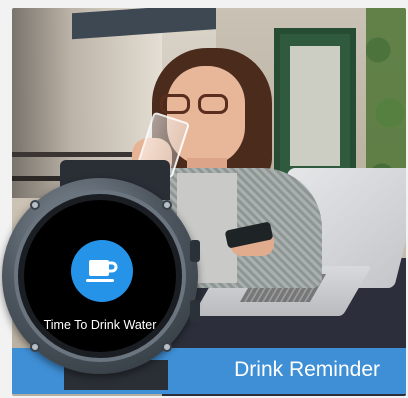  I want to click on cup-glyph, so click(102, 271).